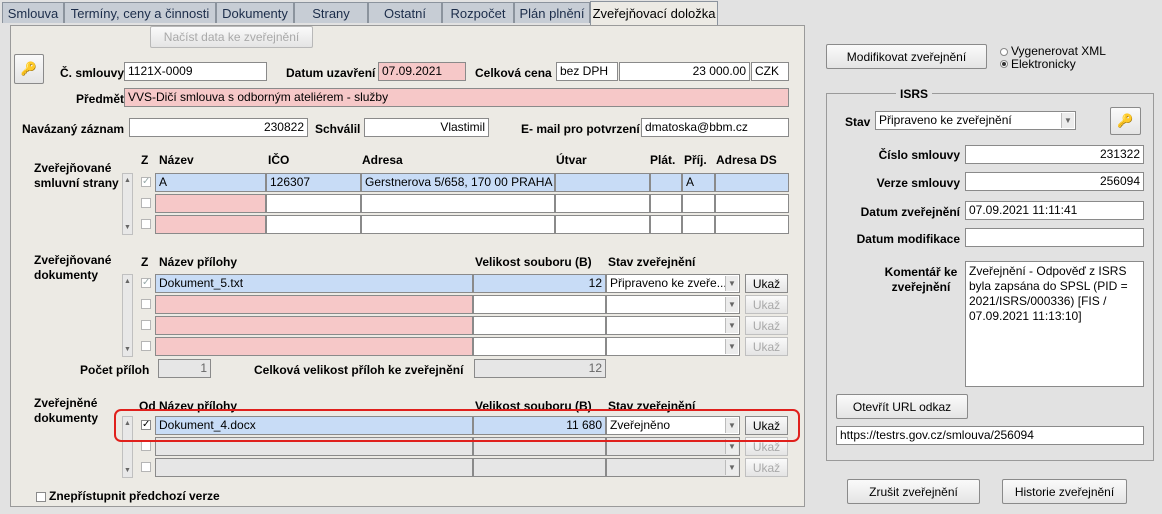  I want to click on load-data-button: Načíst data ke zveřejnění, so click(231, 37).